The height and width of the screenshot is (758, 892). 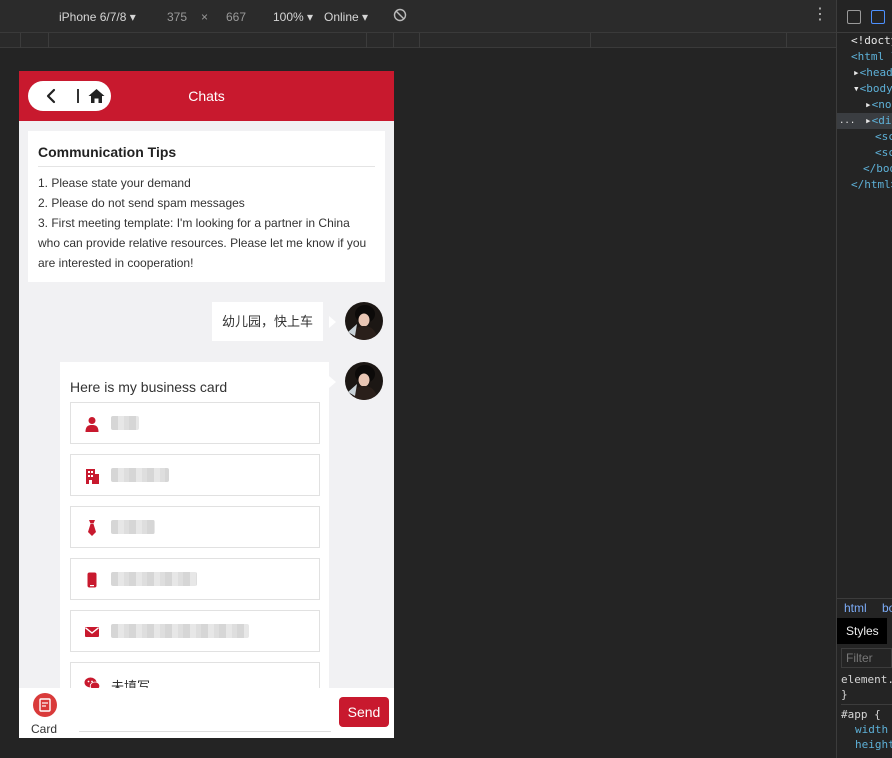 What do you see at coordinates (141, 203) in the screenshot?
I see `tip-line: 2. Please do not send spam messages` at bounding box center [141, 203].